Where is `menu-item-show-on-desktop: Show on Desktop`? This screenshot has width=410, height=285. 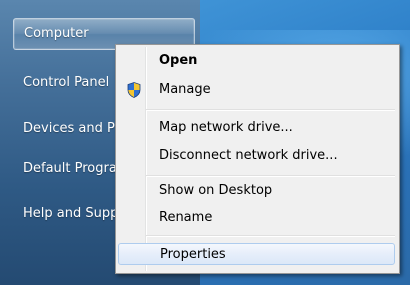
menu-item-show-on-desktop: Show on Desktop is located at coordinates (256, 191).